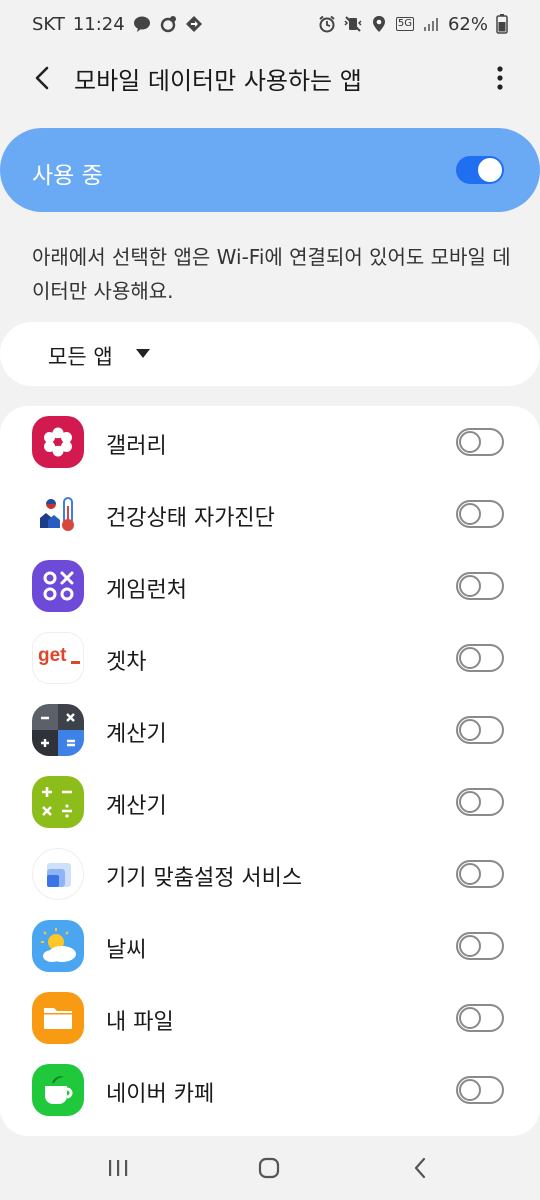 The image size is (540, 1200). I want to click on app-name: 건강상태 자가진단, so click(190, 518).